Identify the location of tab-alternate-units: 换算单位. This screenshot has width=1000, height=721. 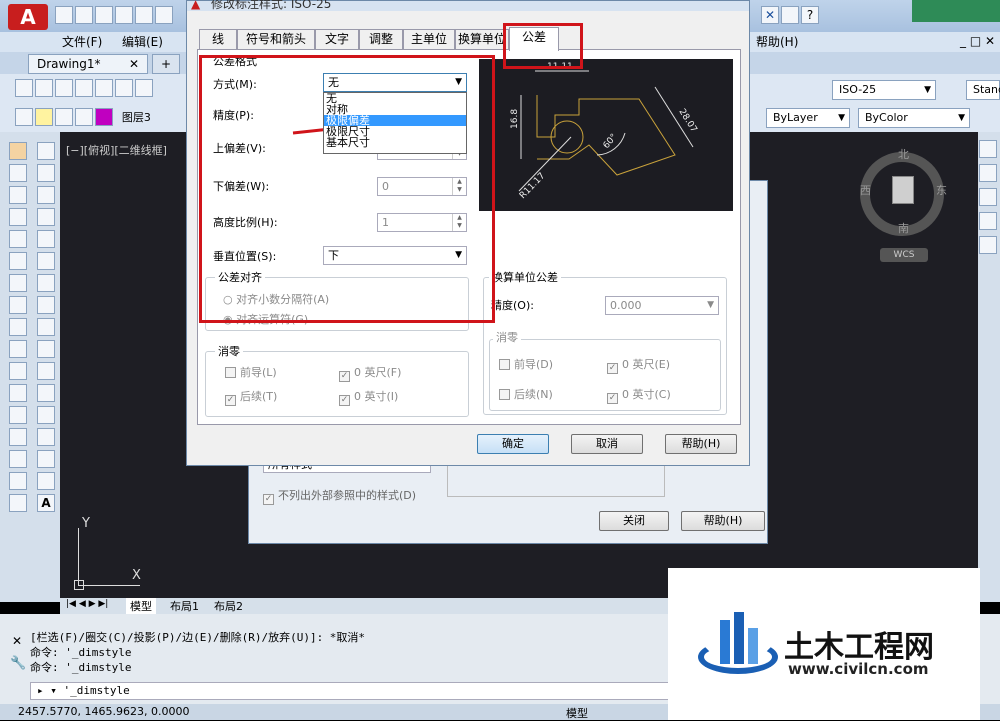
(482, 39).